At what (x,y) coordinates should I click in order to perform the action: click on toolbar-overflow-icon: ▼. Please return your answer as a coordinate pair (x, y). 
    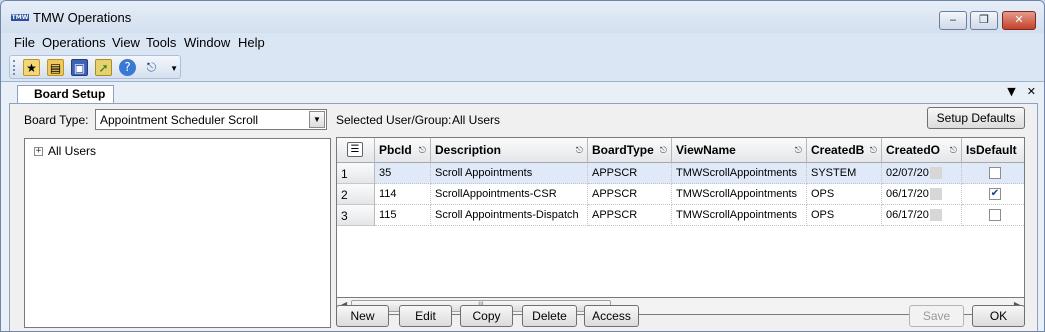
    Looking at the image, I should click on (174, 68).